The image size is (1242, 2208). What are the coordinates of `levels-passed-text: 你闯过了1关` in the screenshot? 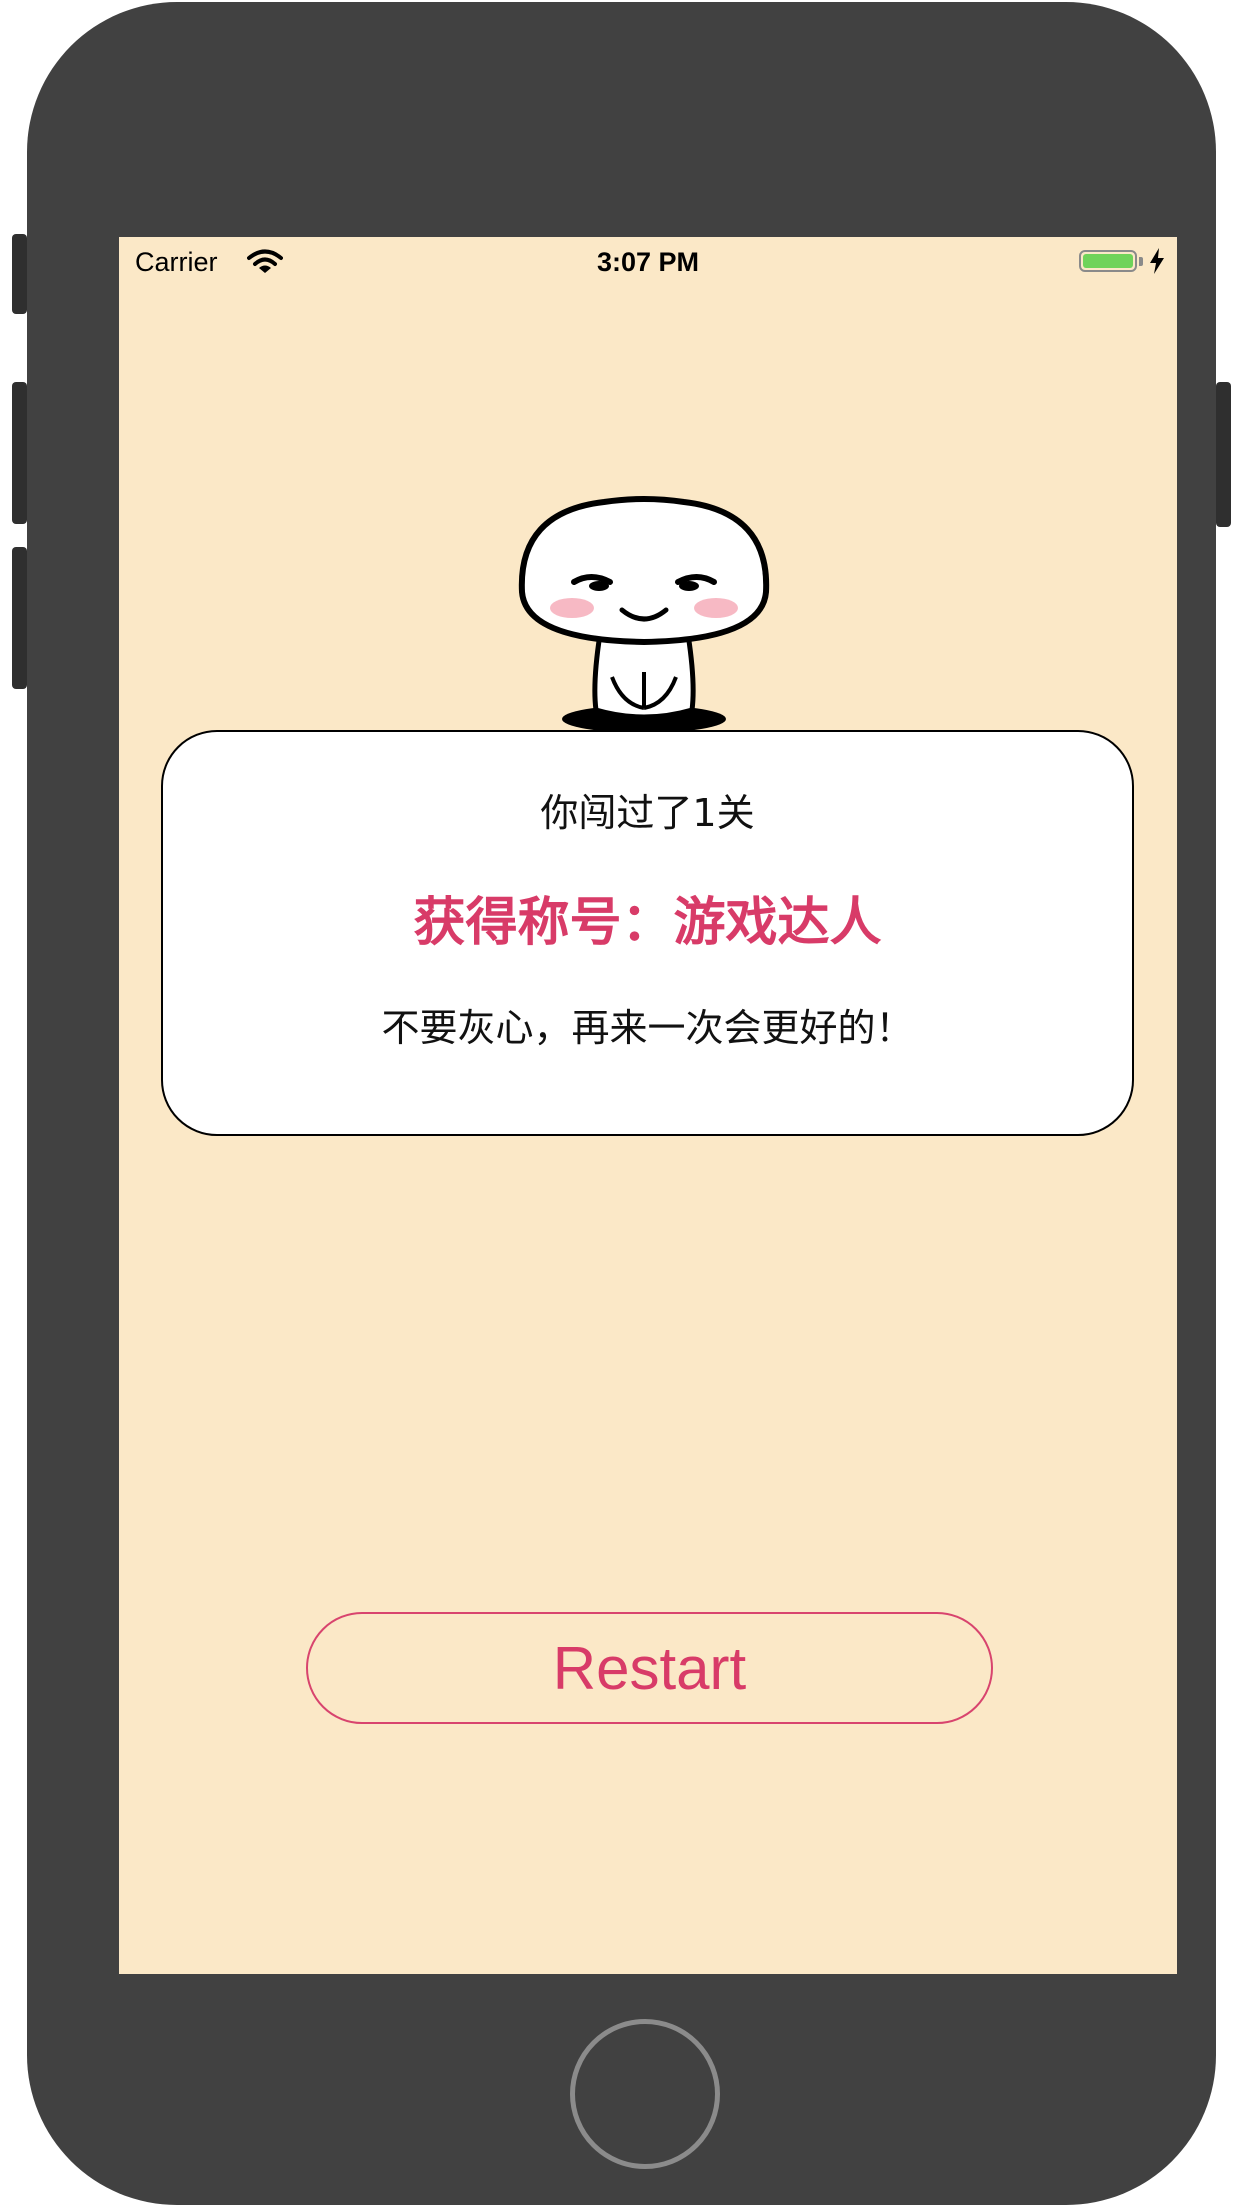 It's located at (647, 813).